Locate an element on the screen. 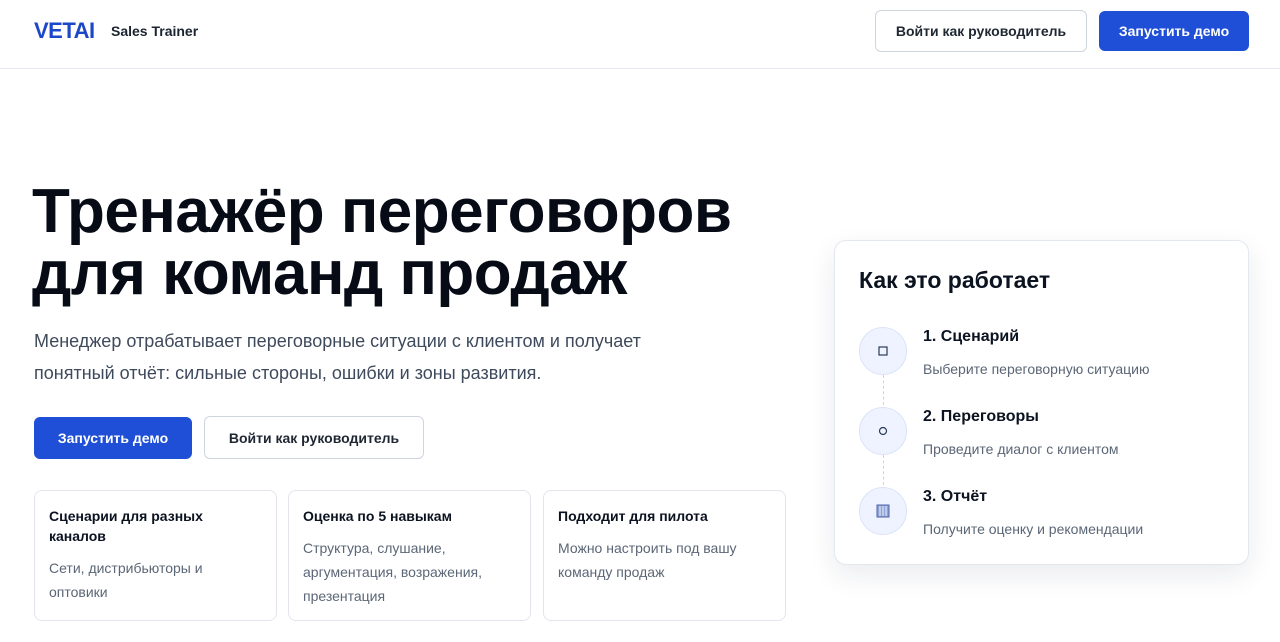 The image size is (1280, 642). square-icon is located at coordinates (883, 351).